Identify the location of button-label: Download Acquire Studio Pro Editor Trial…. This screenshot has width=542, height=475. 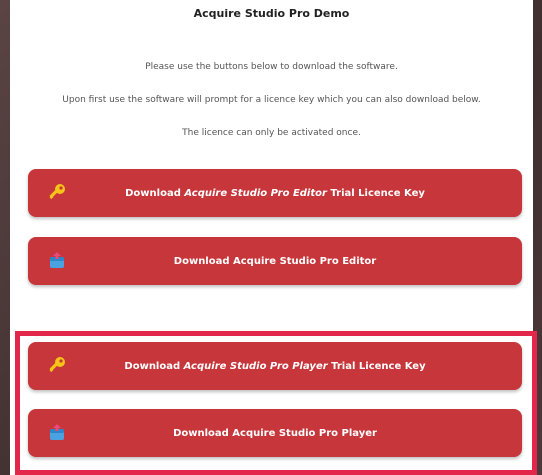
(275, 193).